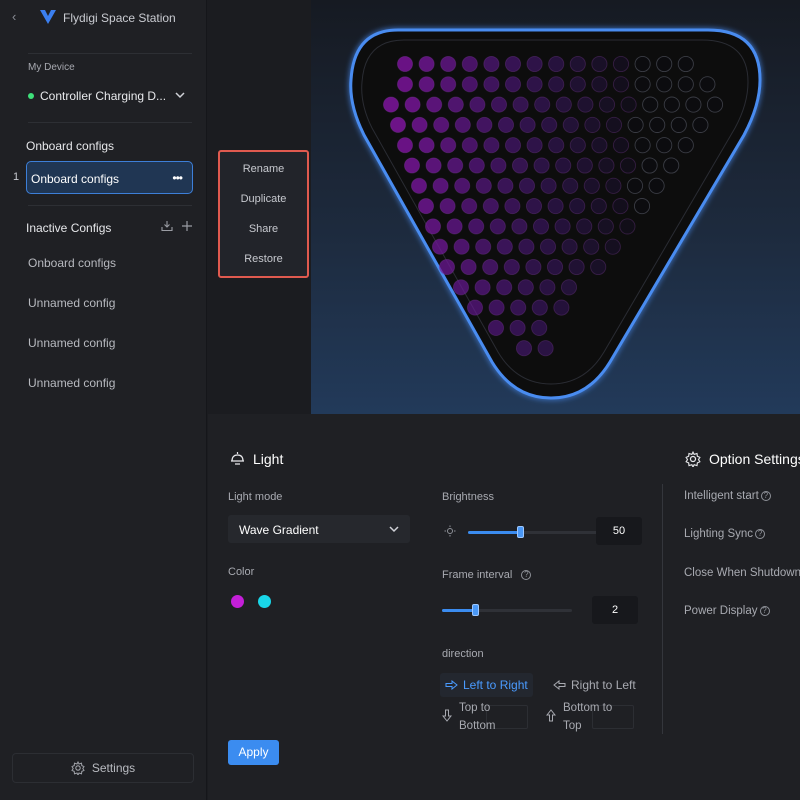 The image size is (800, 800). I want to click on frame-interval-text: Frame interval, so click(477, 575).